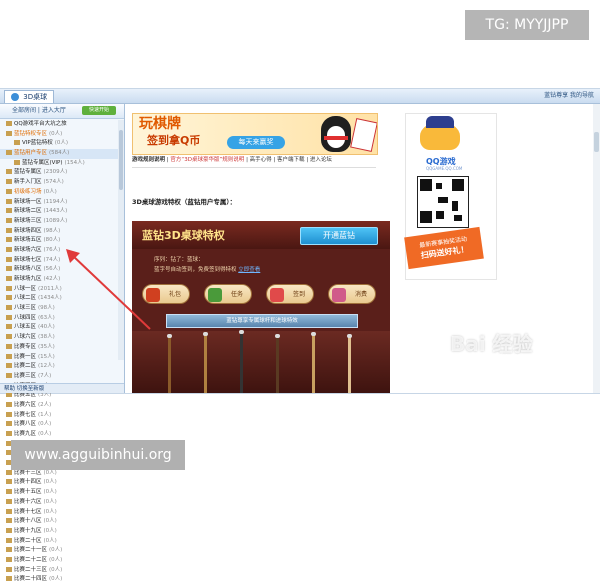 Image resolution: width=600 pixels, height=585 pixels. Describe the element at coordinates (28, 269) in the screenshot. I see `room-label: 新球场八区` at that location.